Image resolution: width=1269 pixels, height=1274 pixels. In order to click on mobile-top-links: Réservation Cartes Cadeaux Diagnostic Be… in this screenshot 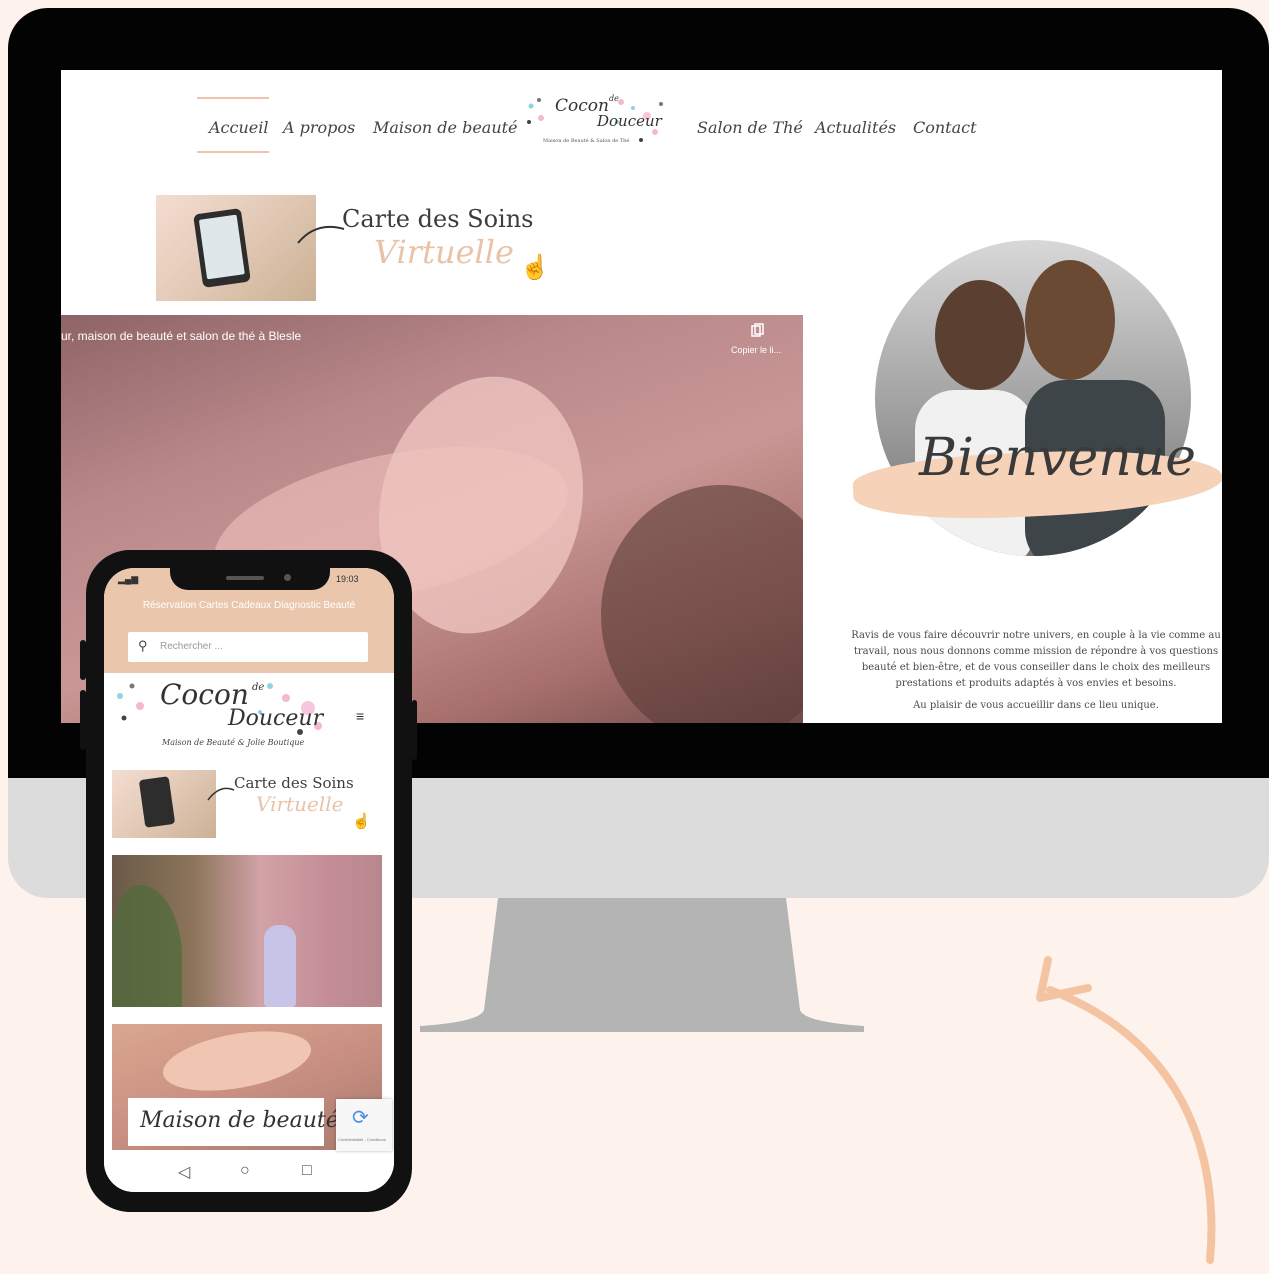, I will do `click(249, 605)`.